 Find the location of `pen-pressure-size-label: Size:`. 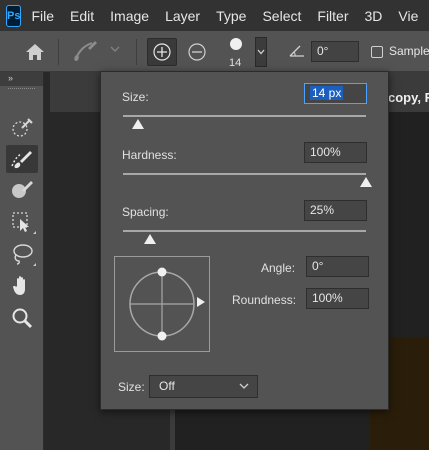

pen-pressure-size-label: Size: is located at coordinates (131, 387).